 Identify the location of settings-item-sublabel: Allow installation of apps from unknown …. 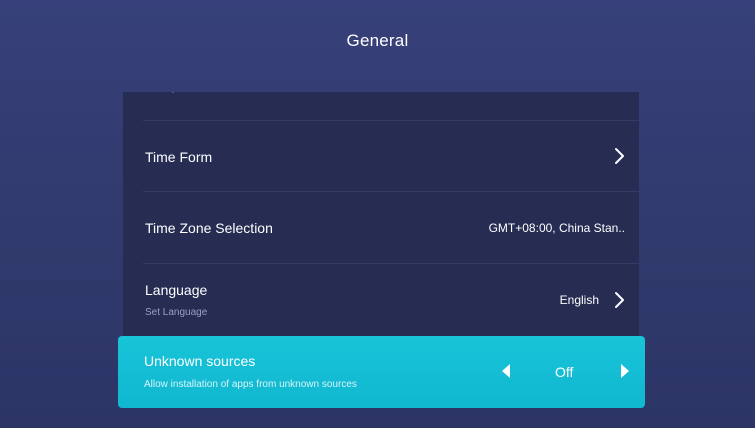
(250, 384).